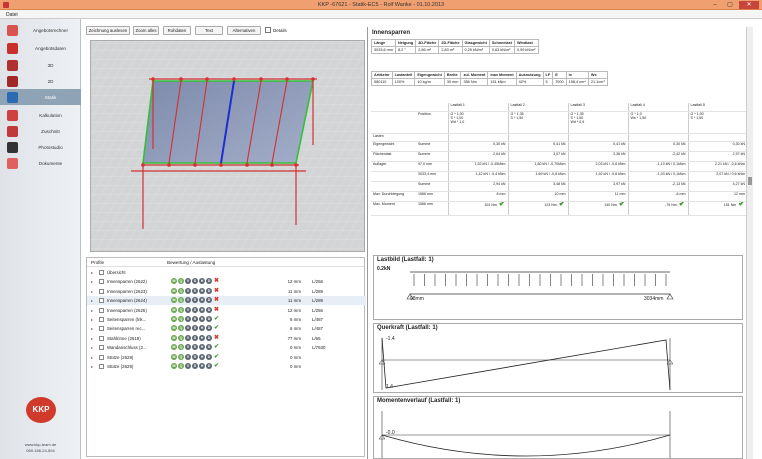  Describe the element at coordinates (393, 196) in the screenshot. I see `durchbiegung-label: Max. Durchbiegung` at that location.